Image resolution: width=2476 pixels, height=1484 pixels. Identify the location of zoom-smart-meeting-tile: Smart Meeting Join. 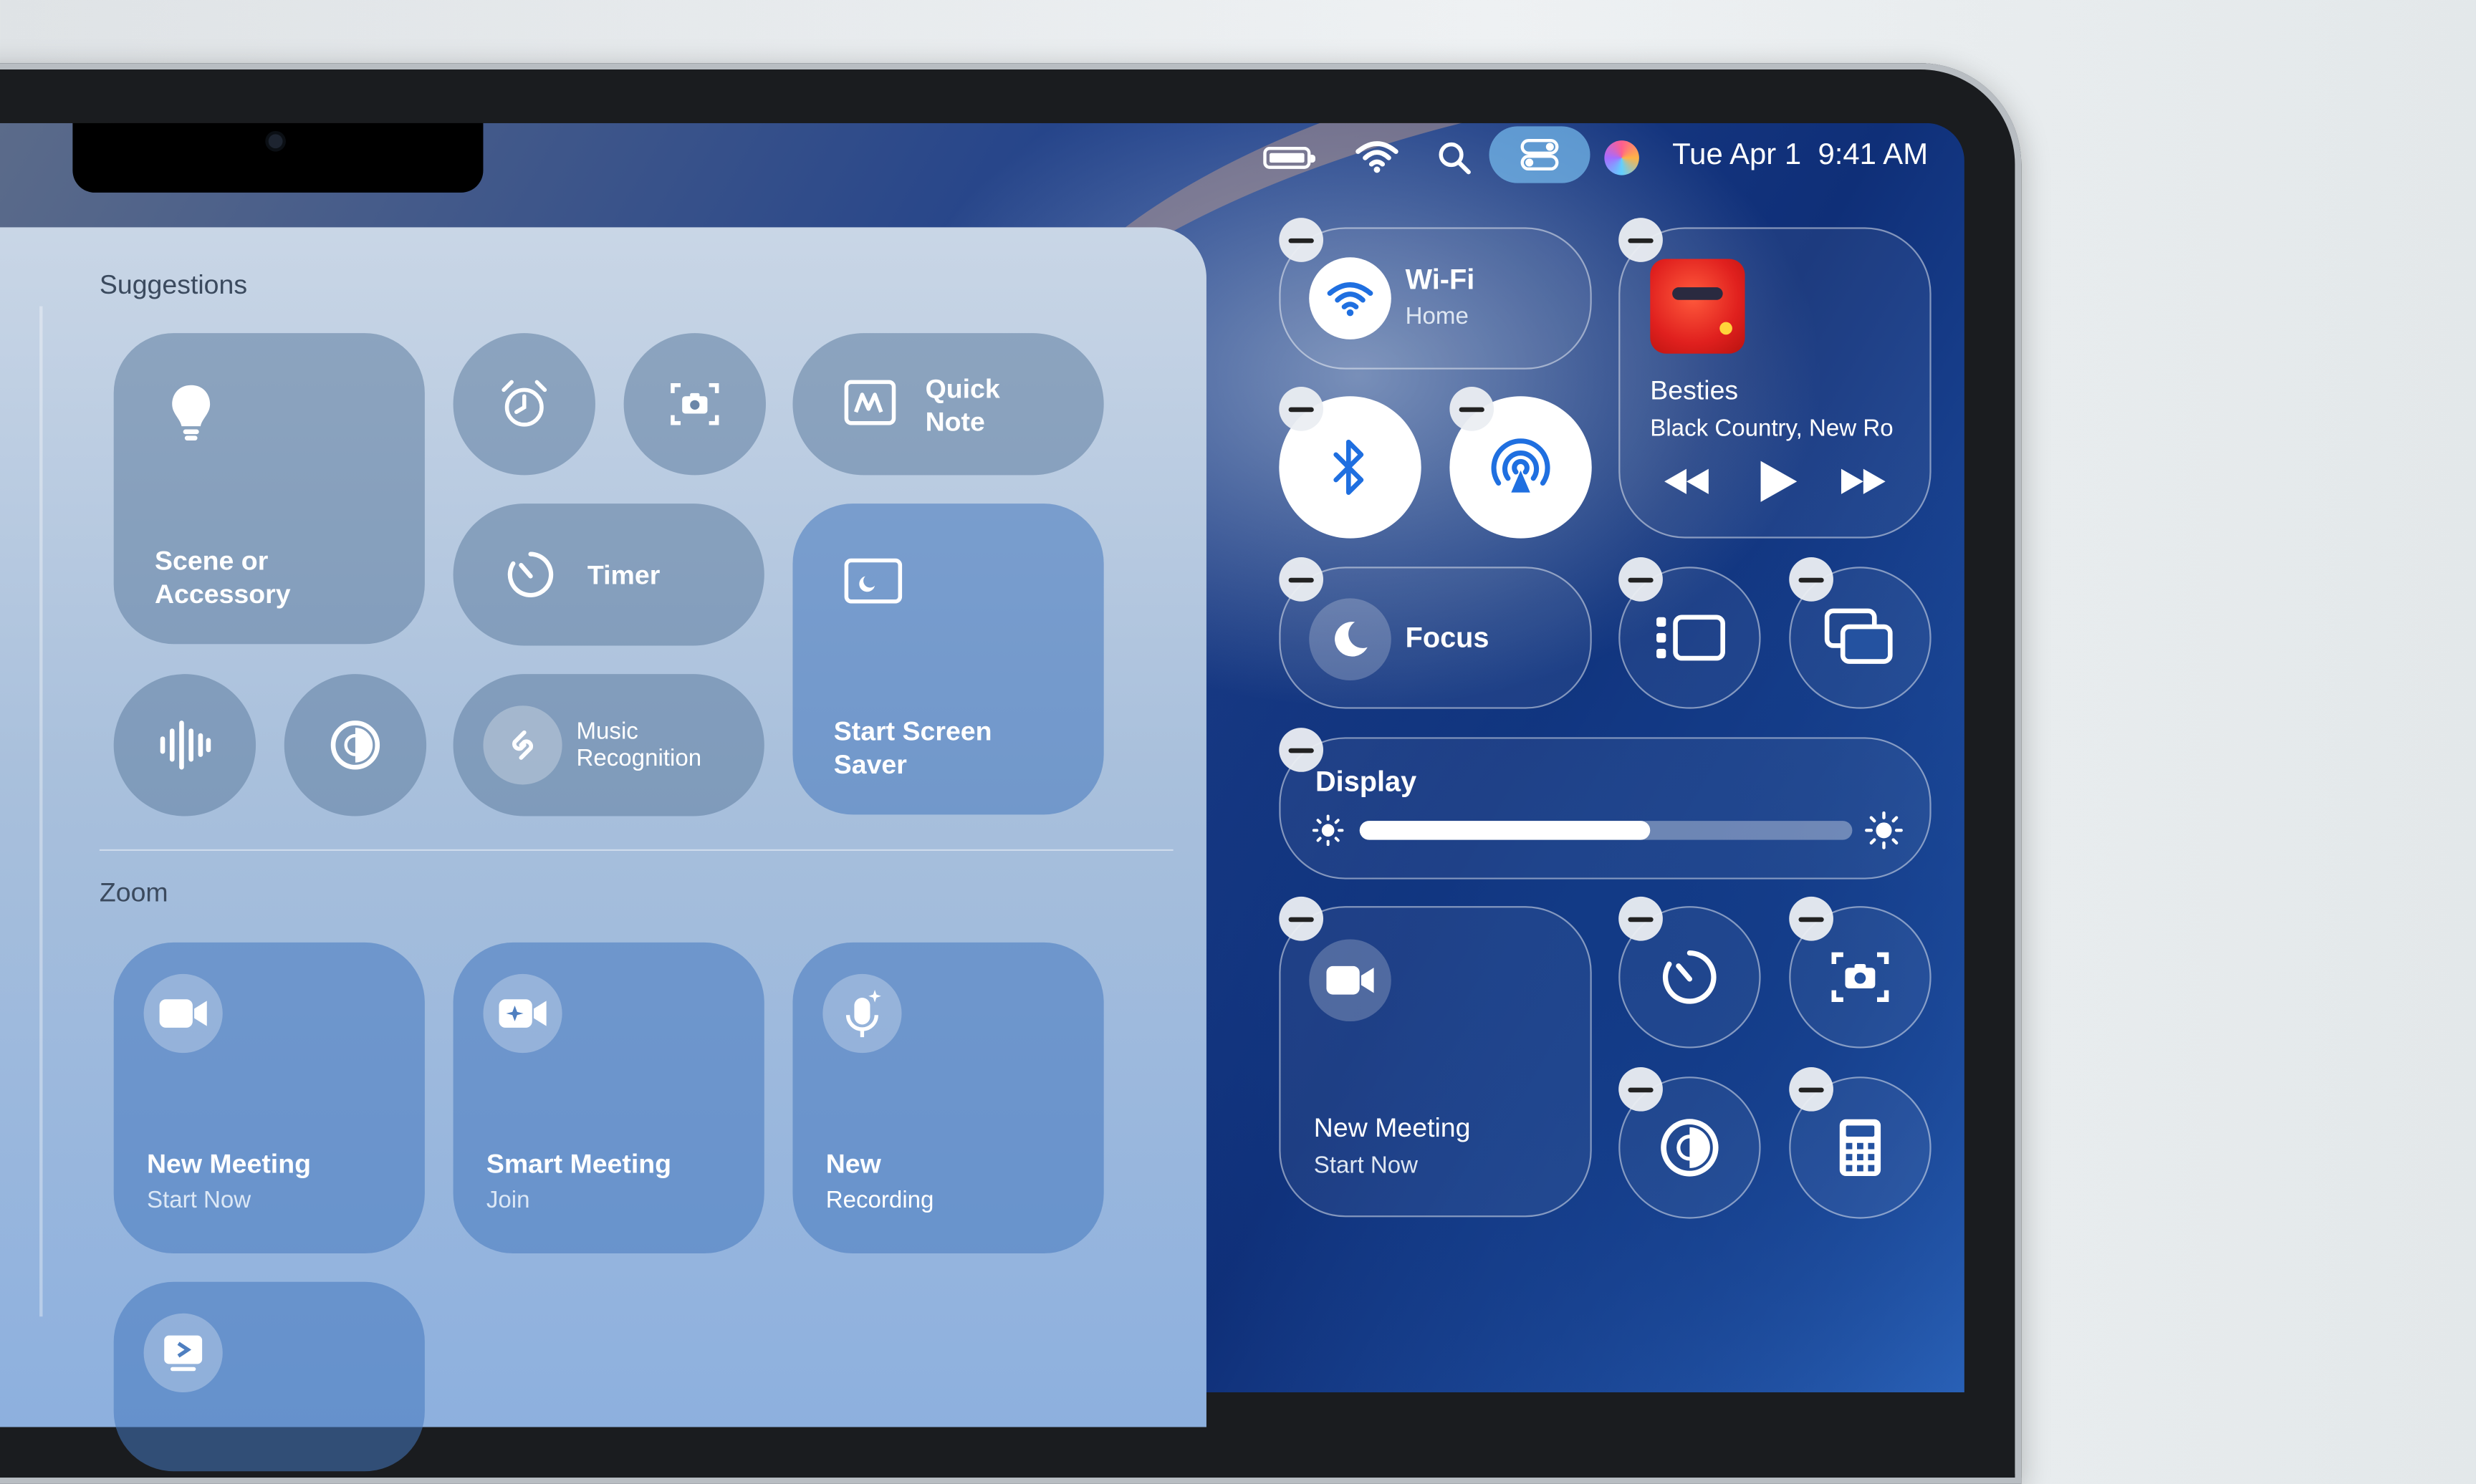
(609, 1098).